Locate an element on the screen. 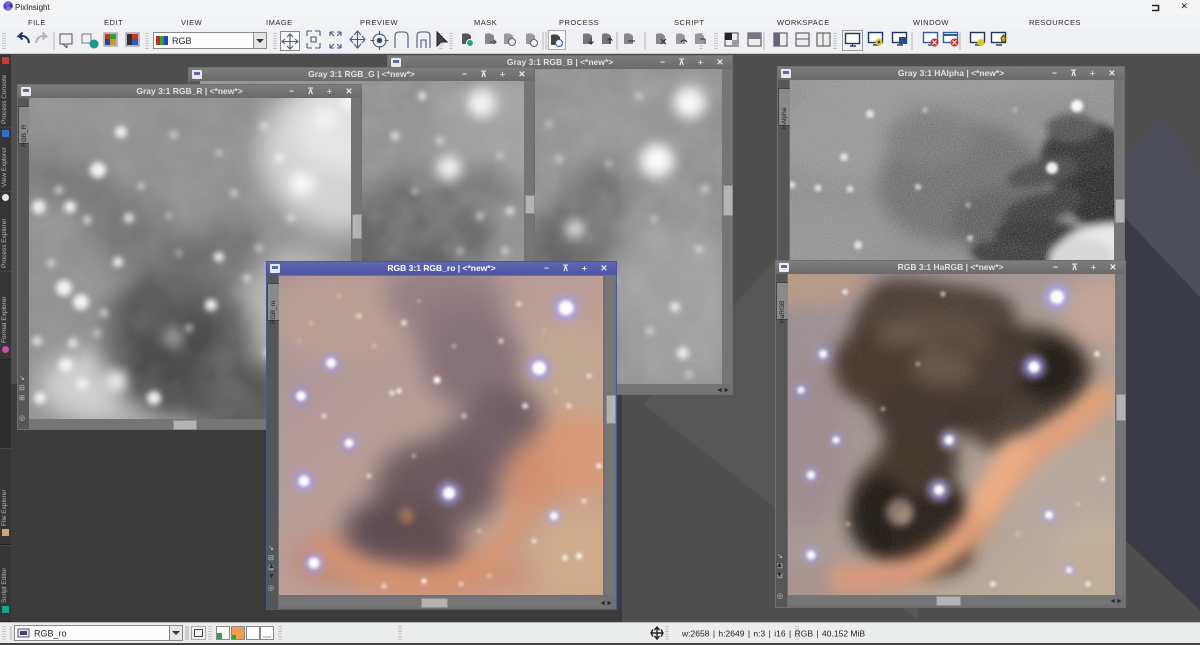 The image size is (1200, 645). svg-text: RGB_ro is located at coordinates (50, 634).